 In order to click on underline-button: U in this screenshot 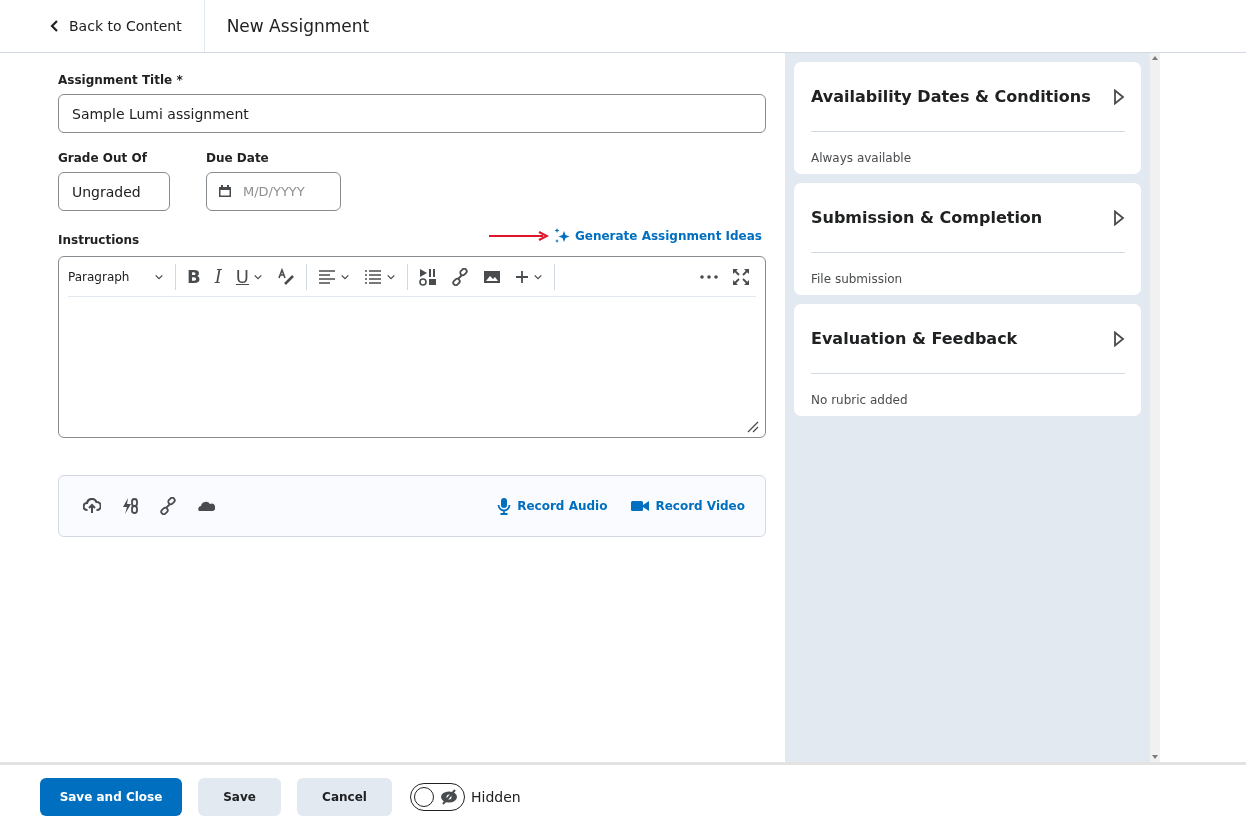, I will do `click(249, 276)`.